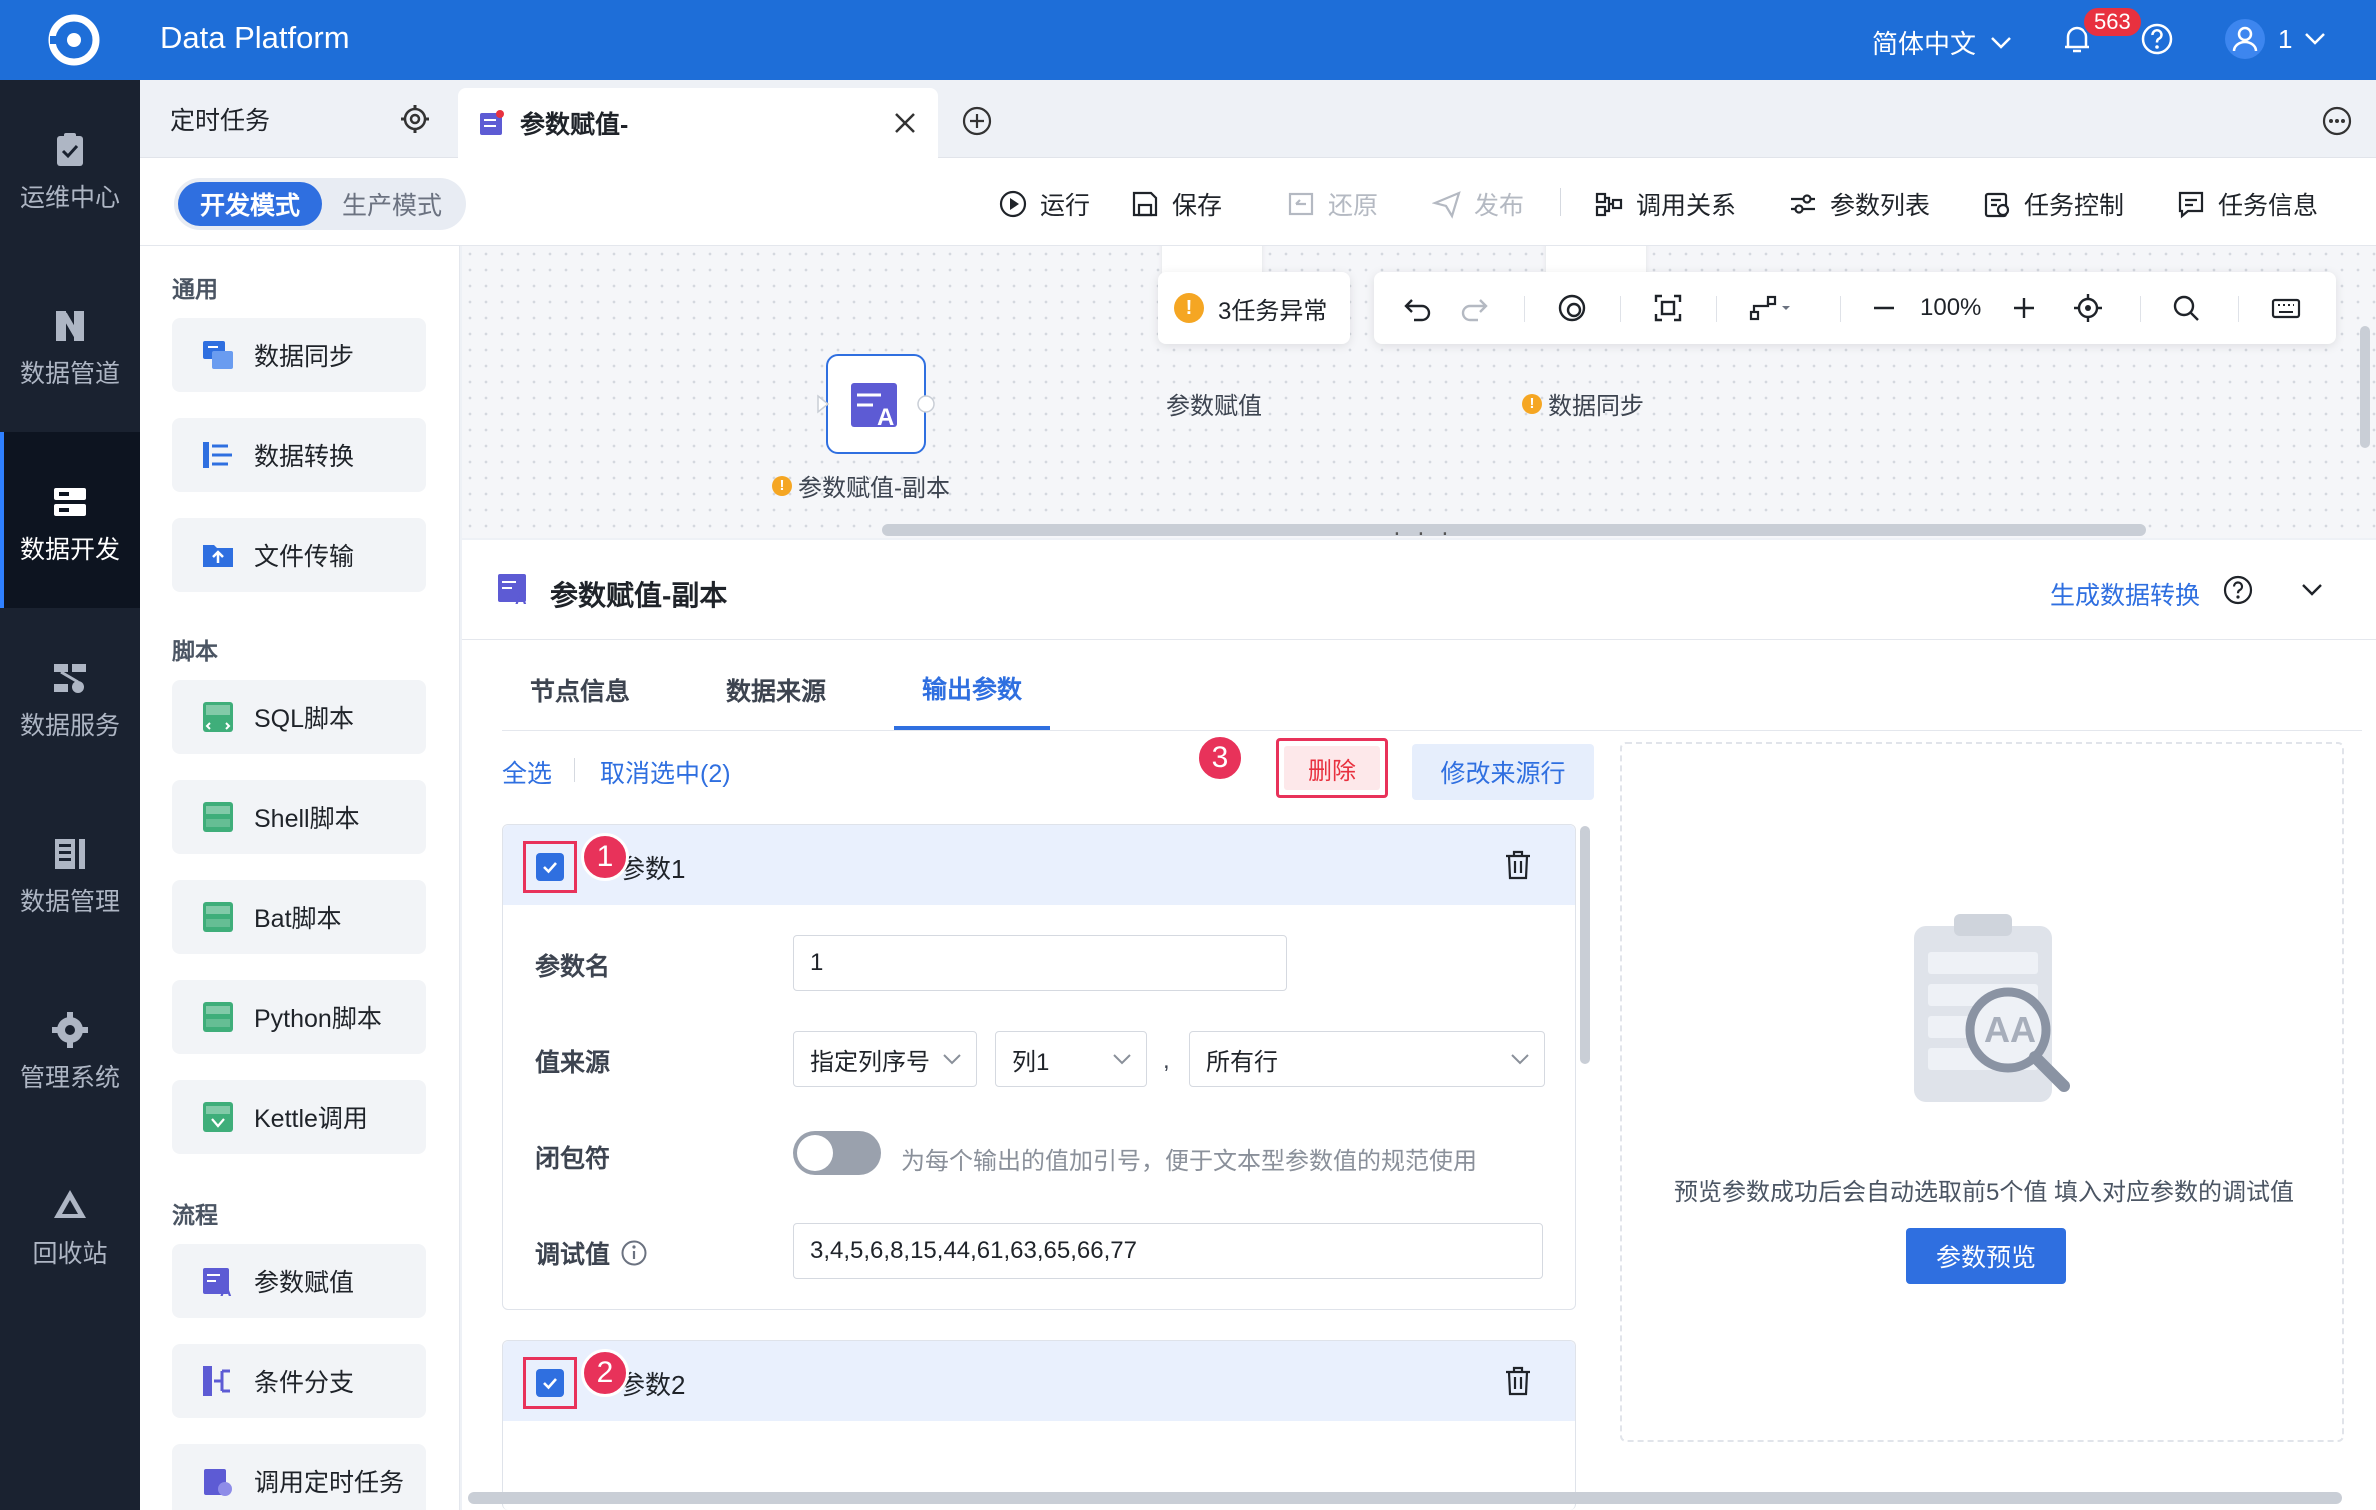 This screenshot has height=1510, width=2376. What do you see at coordinates (1572, 308) in the screenshot?
I see `layers-icon` at bounding box center [1572, 308].